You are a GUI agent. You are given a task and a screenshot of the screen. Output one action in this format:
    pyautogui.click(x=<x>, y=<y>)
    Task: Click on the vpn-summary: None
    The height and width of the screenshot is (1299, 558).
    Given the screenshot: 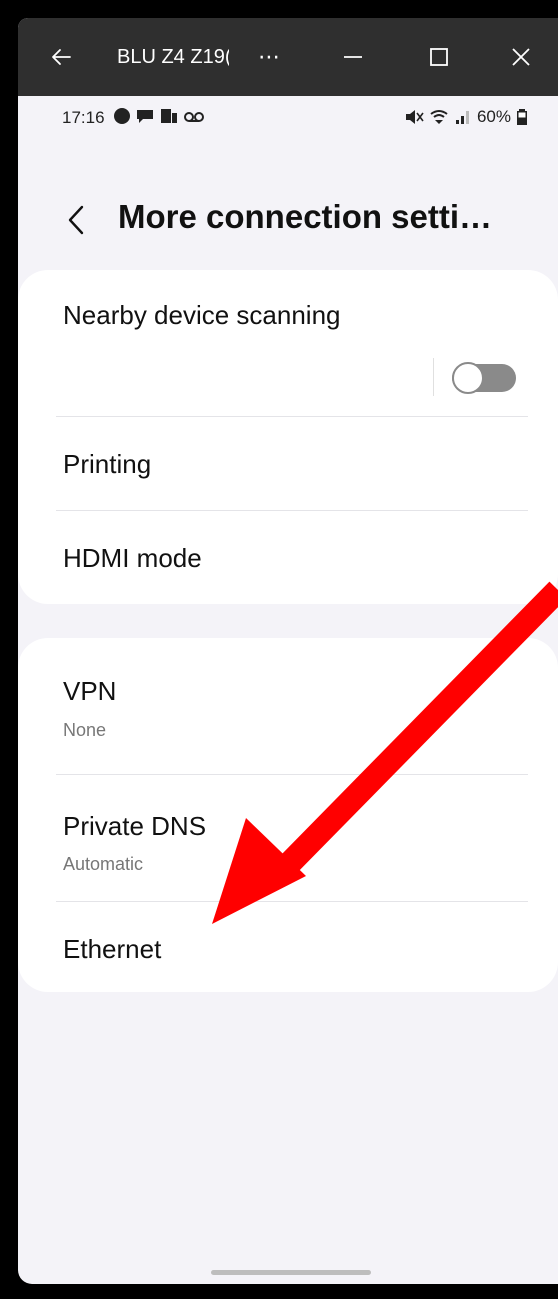 What is the action you would take?
    pyautogui.click(x=85, y=730)
    